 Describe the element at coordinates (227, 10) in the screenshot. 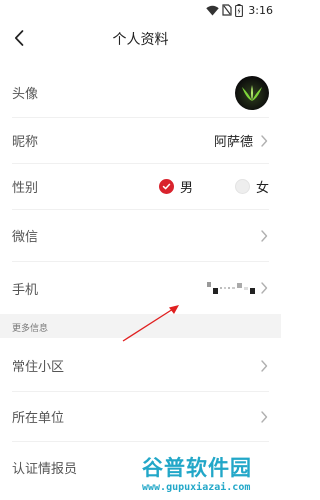

I see `no-sim-icon` at that location.